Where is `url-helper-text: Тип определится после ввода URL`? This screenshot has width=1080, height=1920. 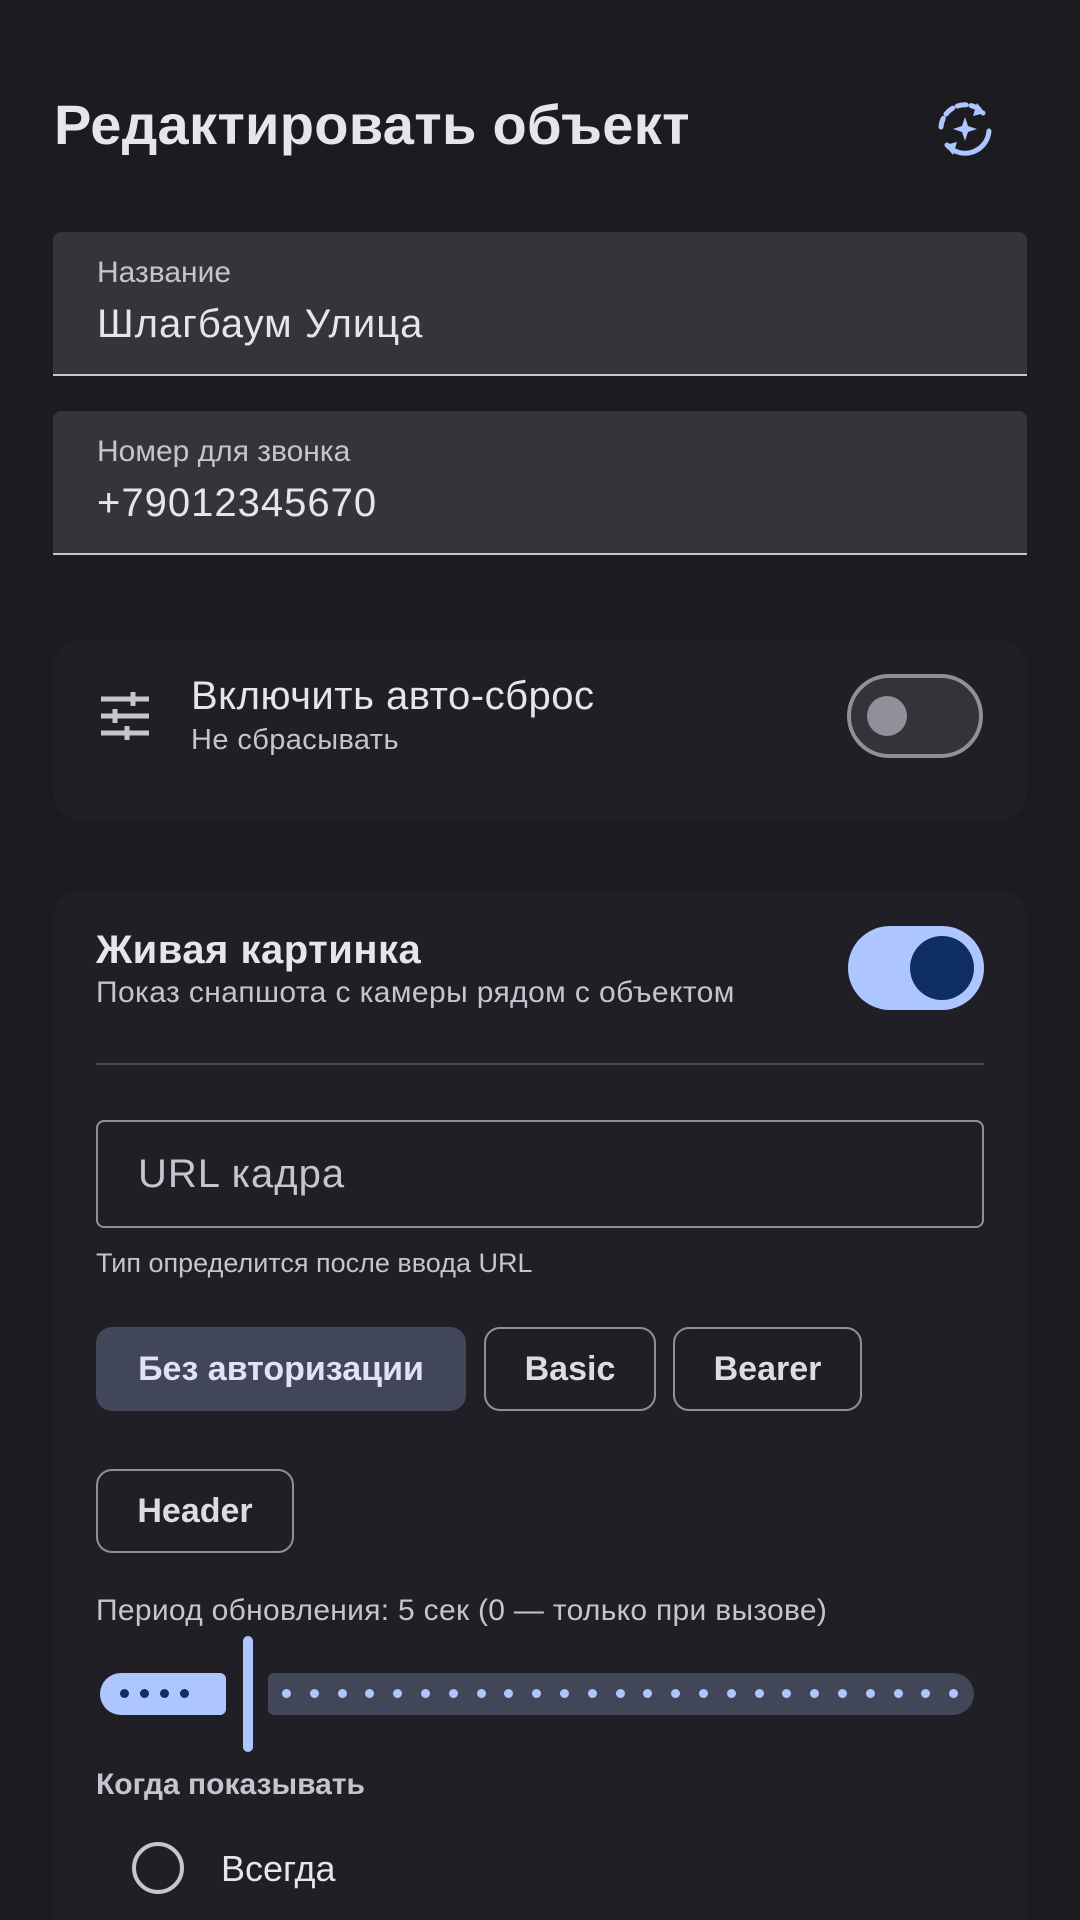
url-helper-text: Тип определится после ввода URL is located at coordinates (314, 1263).